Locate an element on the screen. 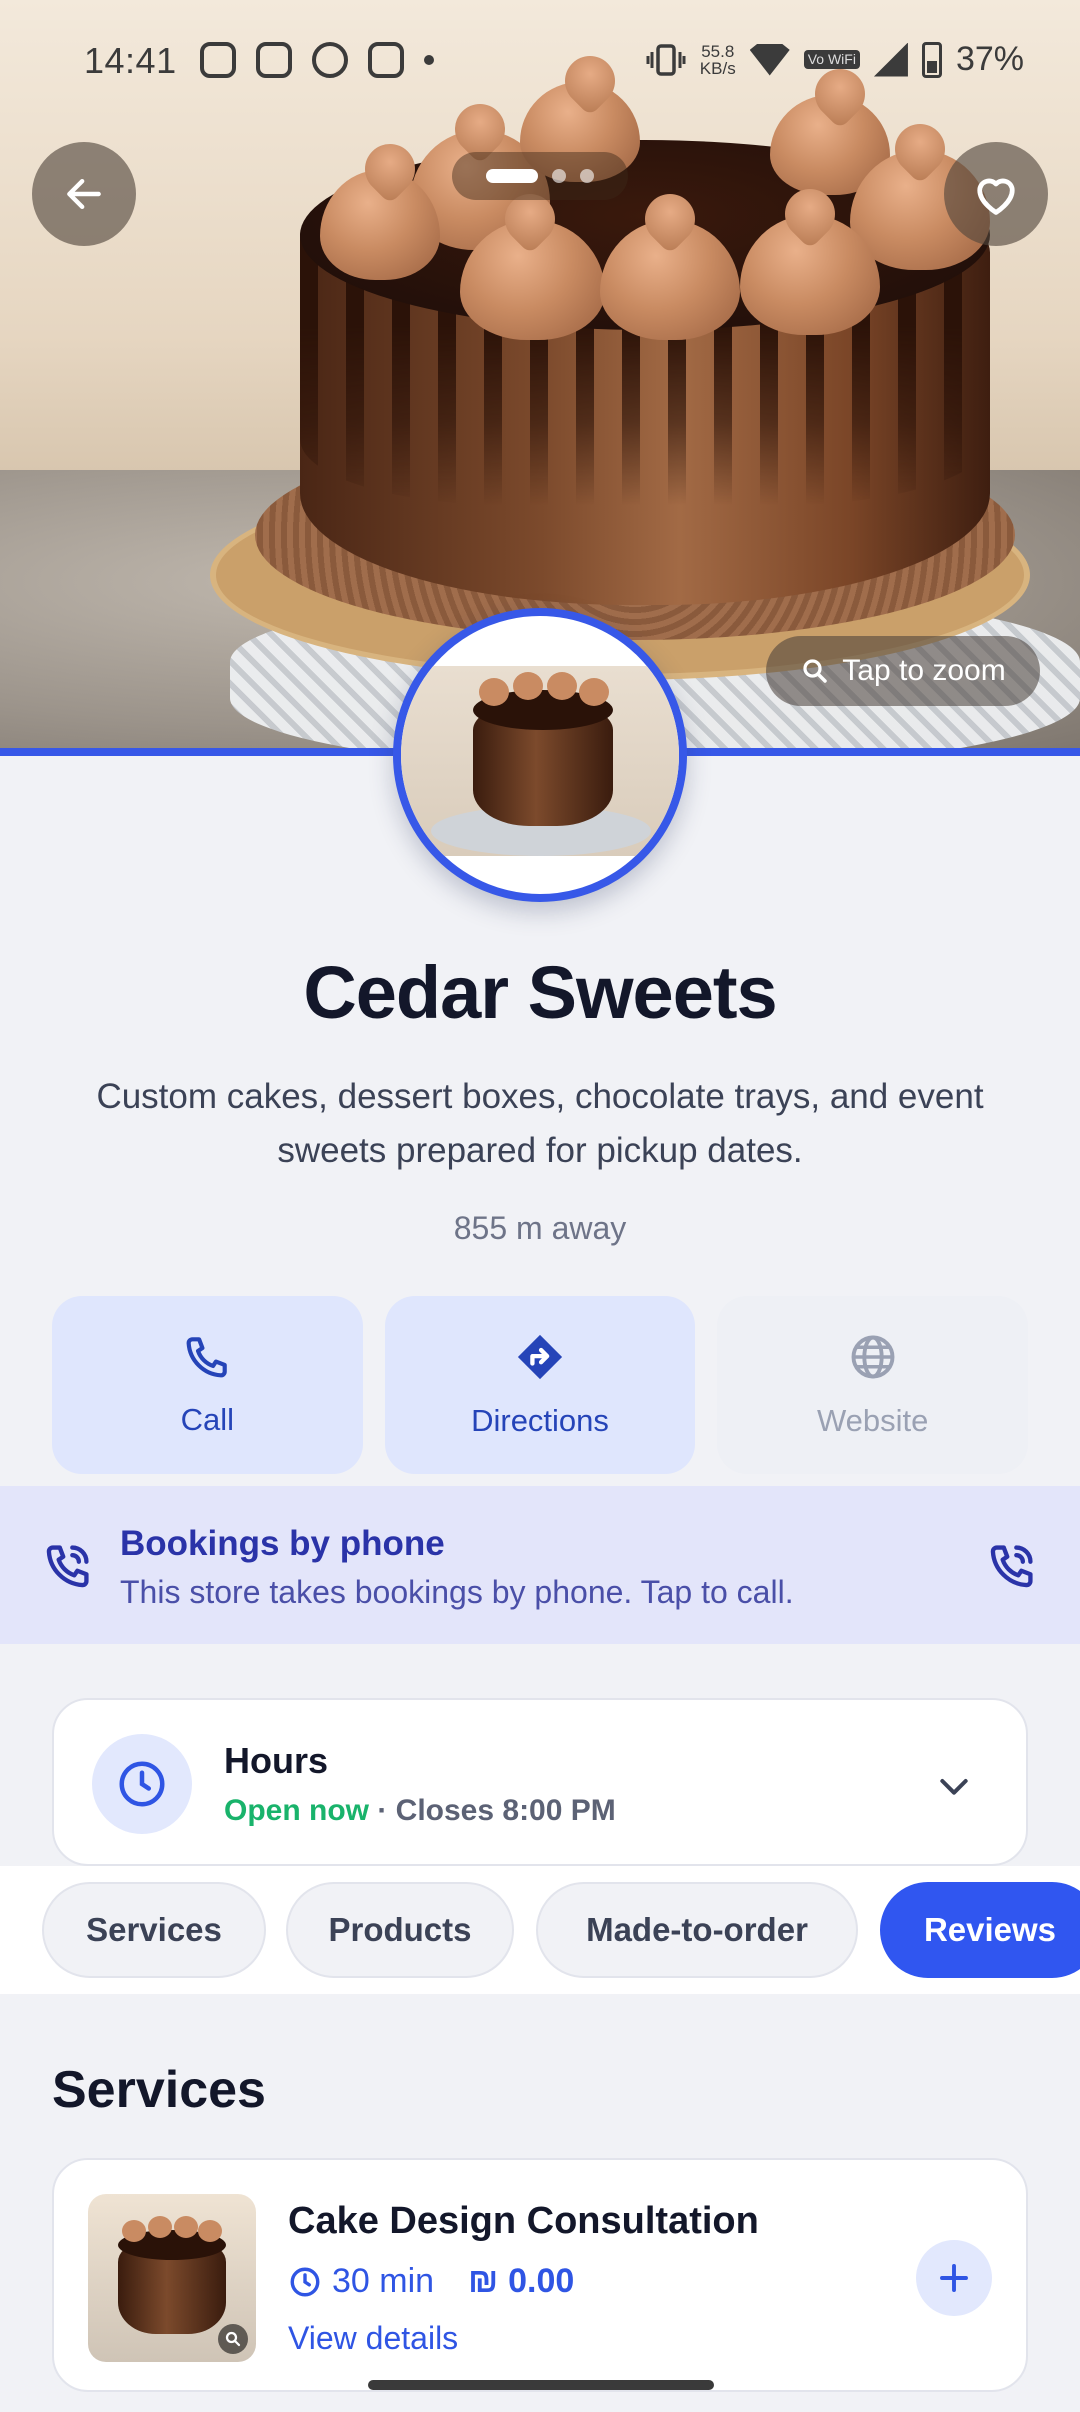 Image resolution: width=1080 pixels, height=2412 pixels. battery-icon is located at coordinates (931, 59).